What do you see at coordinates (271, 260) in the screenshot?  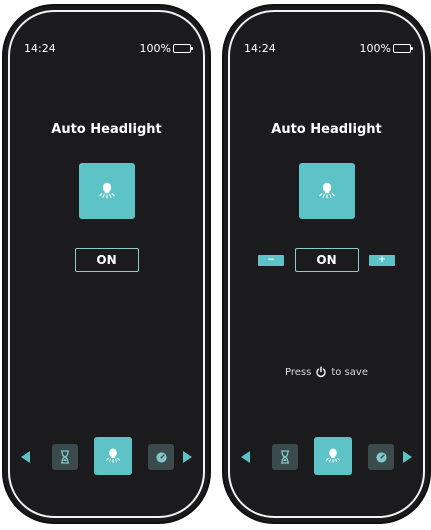 I see `decrement-button: −` at bounding box center [271, 260].